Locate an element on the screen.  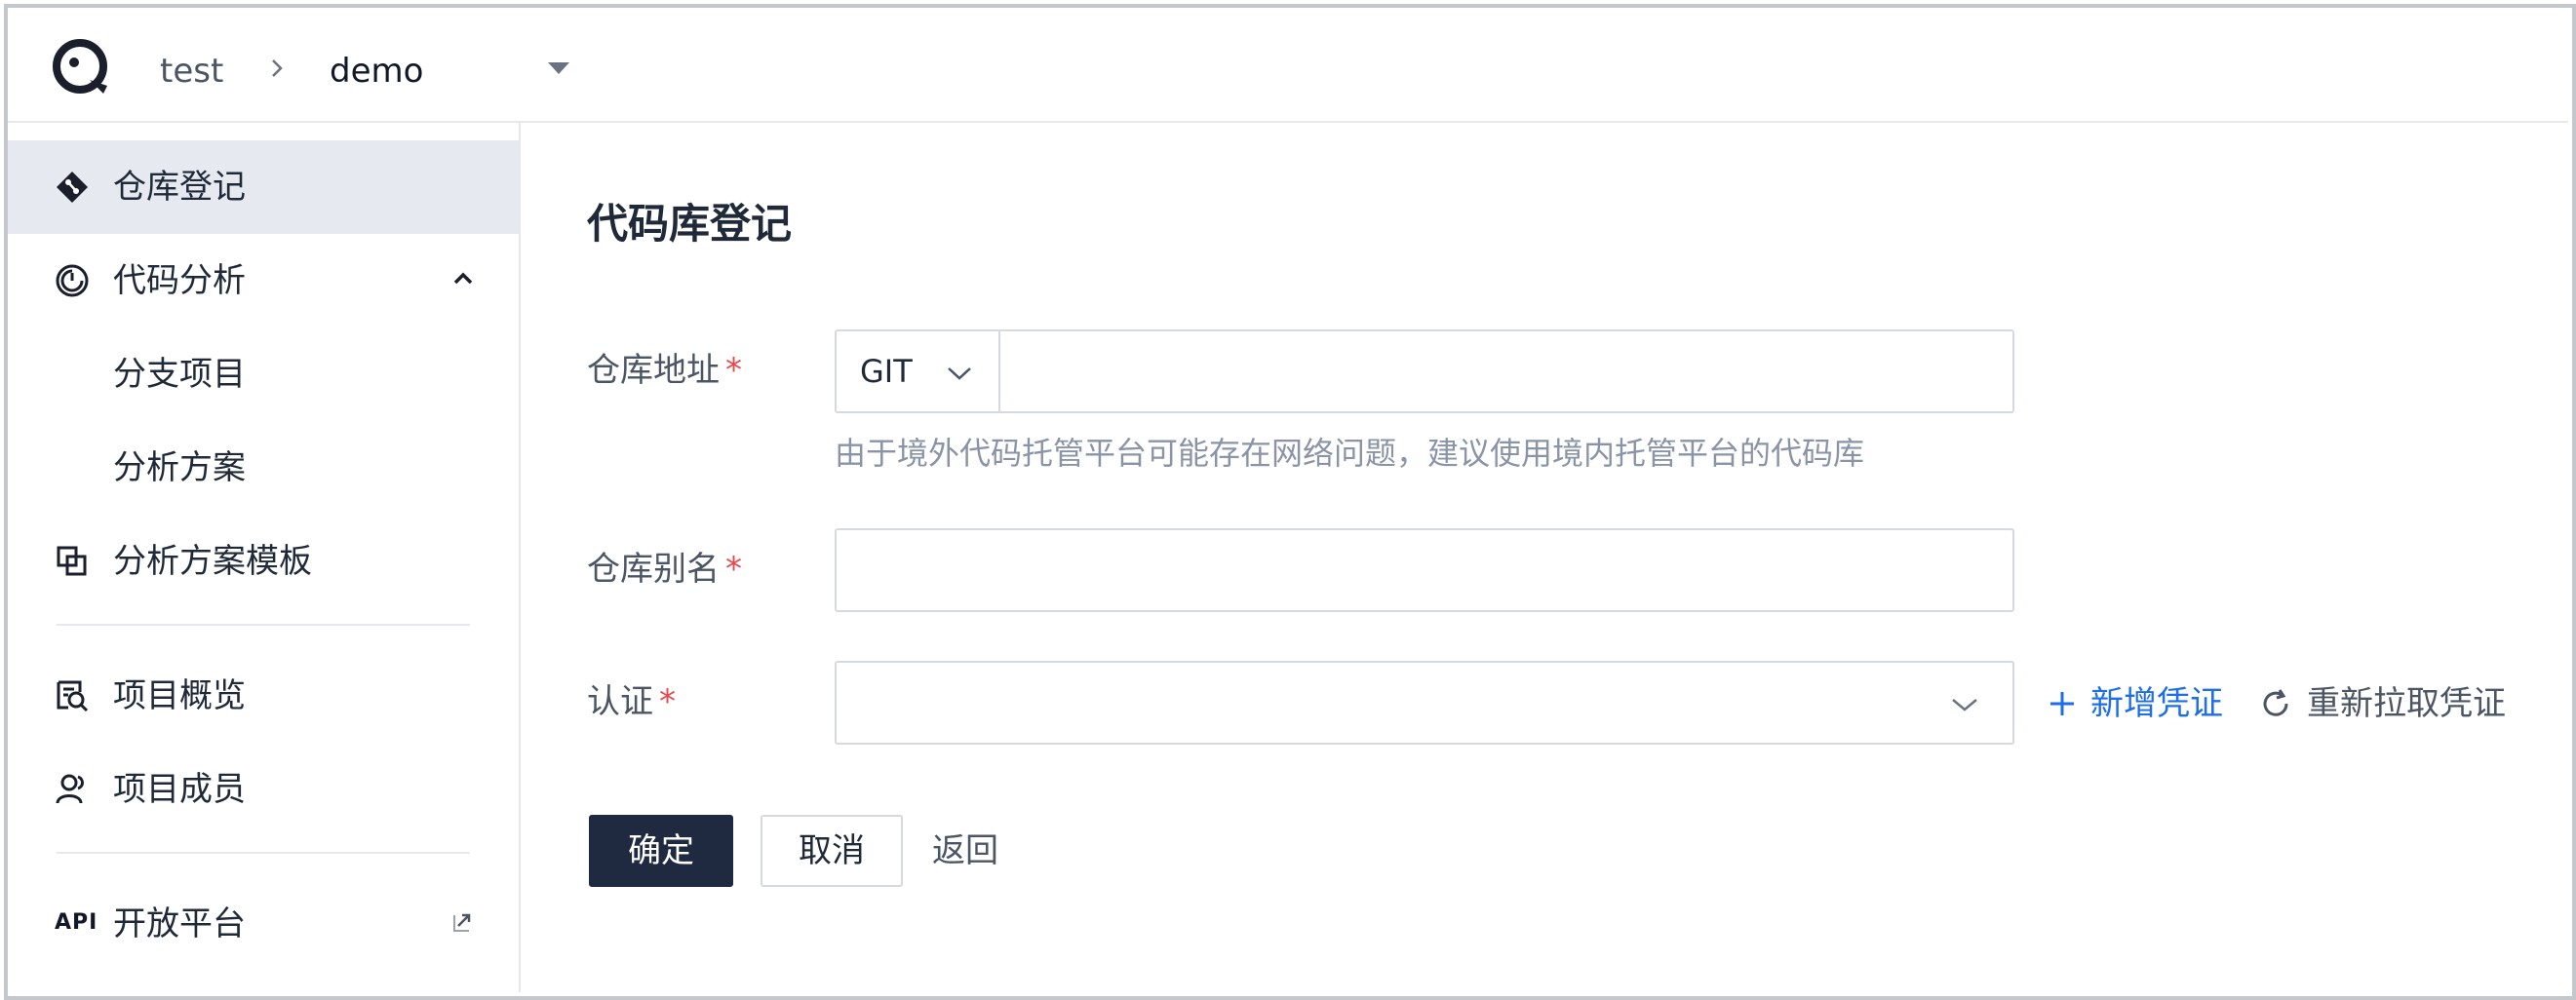
add-credential-link: 新增凭证 is located at coordinates (2135, 703).